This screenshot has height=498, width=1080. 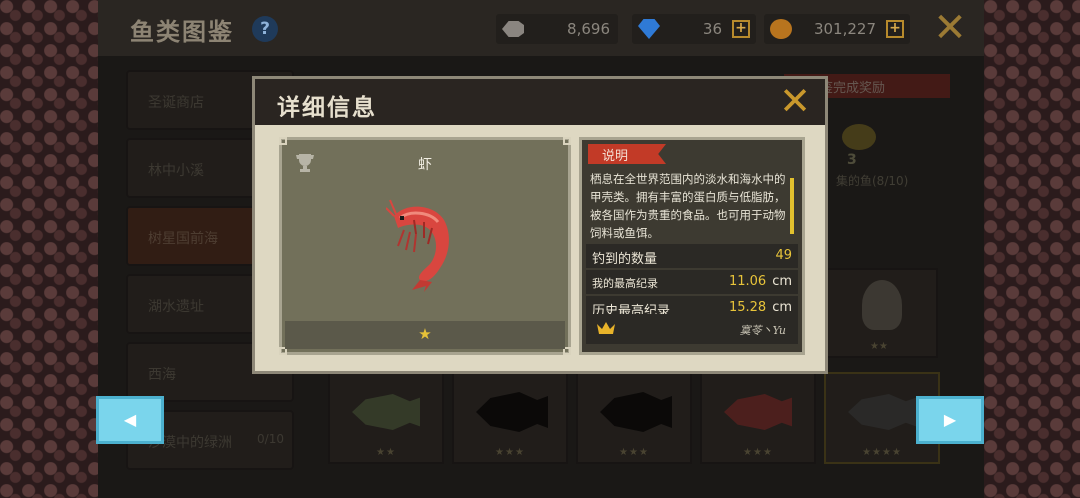 I want to click on next-arrow-button: ▶, so click(x=950, y=420).